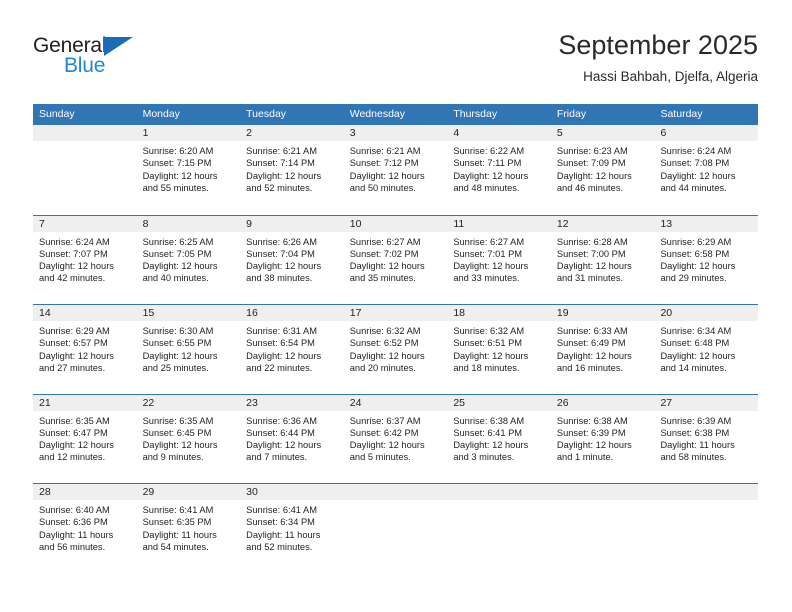  Describe the element at coordinates (292, 313) in the screenshot. I see `day-number: 16` at that location.